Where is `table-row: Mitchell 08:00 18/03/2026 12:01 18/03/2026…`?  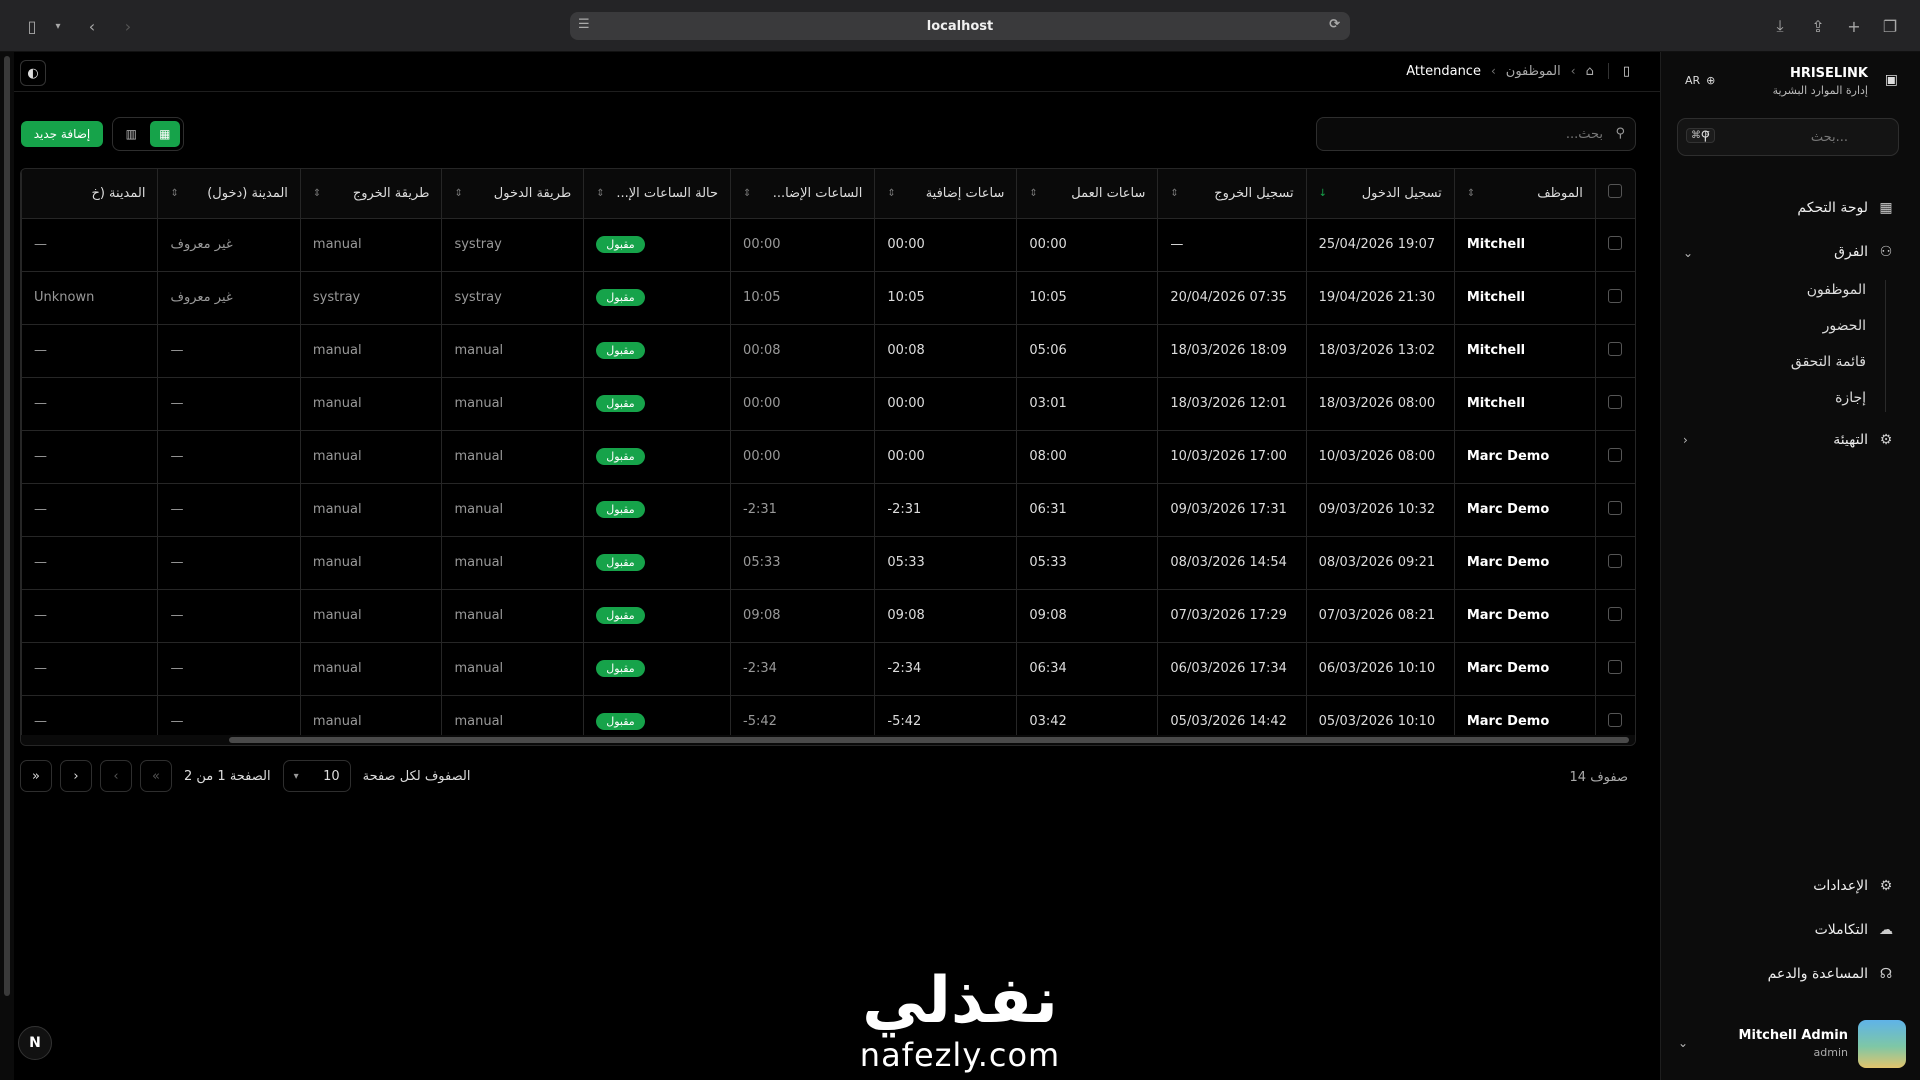
table-row: Mitchell 08:00 18/03/2026 12:01 18/03/2026… is located at coordinates (828, 404).